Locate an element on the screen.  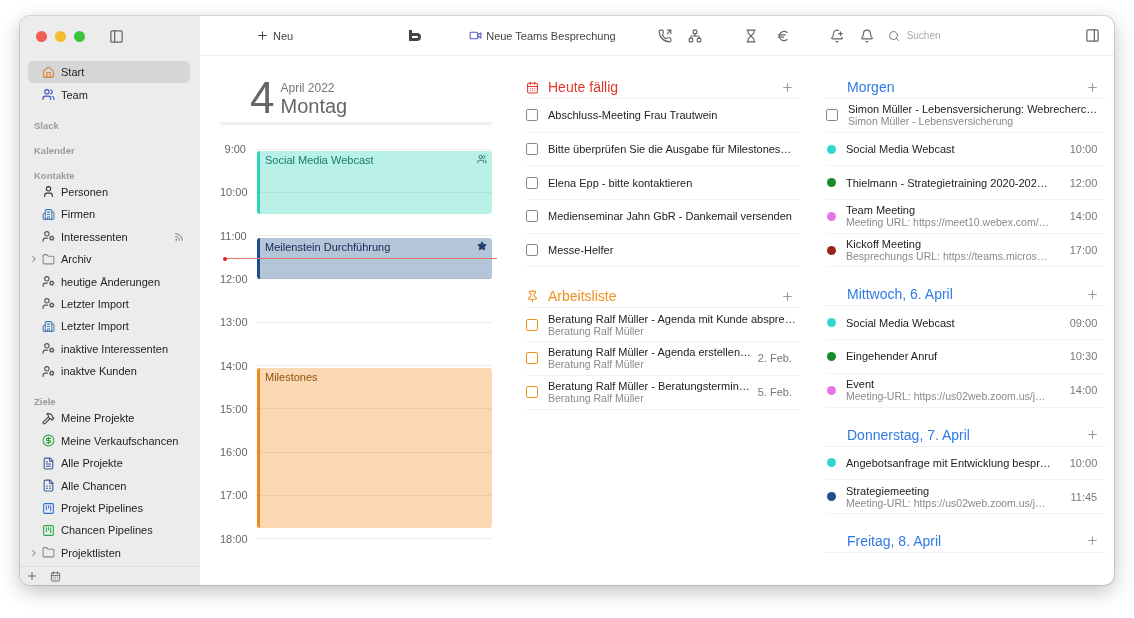
calendar-event: Milestones is located at coordinates (374, 447).